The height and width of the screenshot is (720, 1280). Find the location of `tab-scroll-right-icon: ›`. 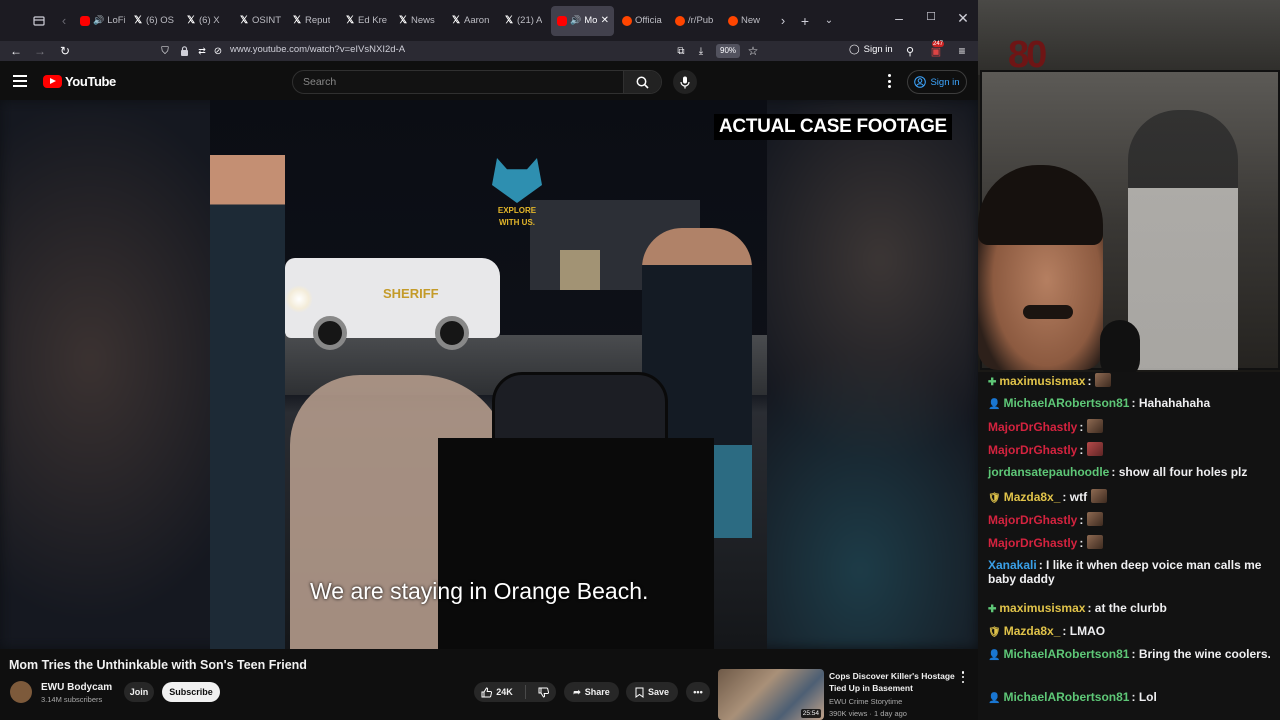

tab-scroll-right-icon: › is located at coordinates (783, 20).